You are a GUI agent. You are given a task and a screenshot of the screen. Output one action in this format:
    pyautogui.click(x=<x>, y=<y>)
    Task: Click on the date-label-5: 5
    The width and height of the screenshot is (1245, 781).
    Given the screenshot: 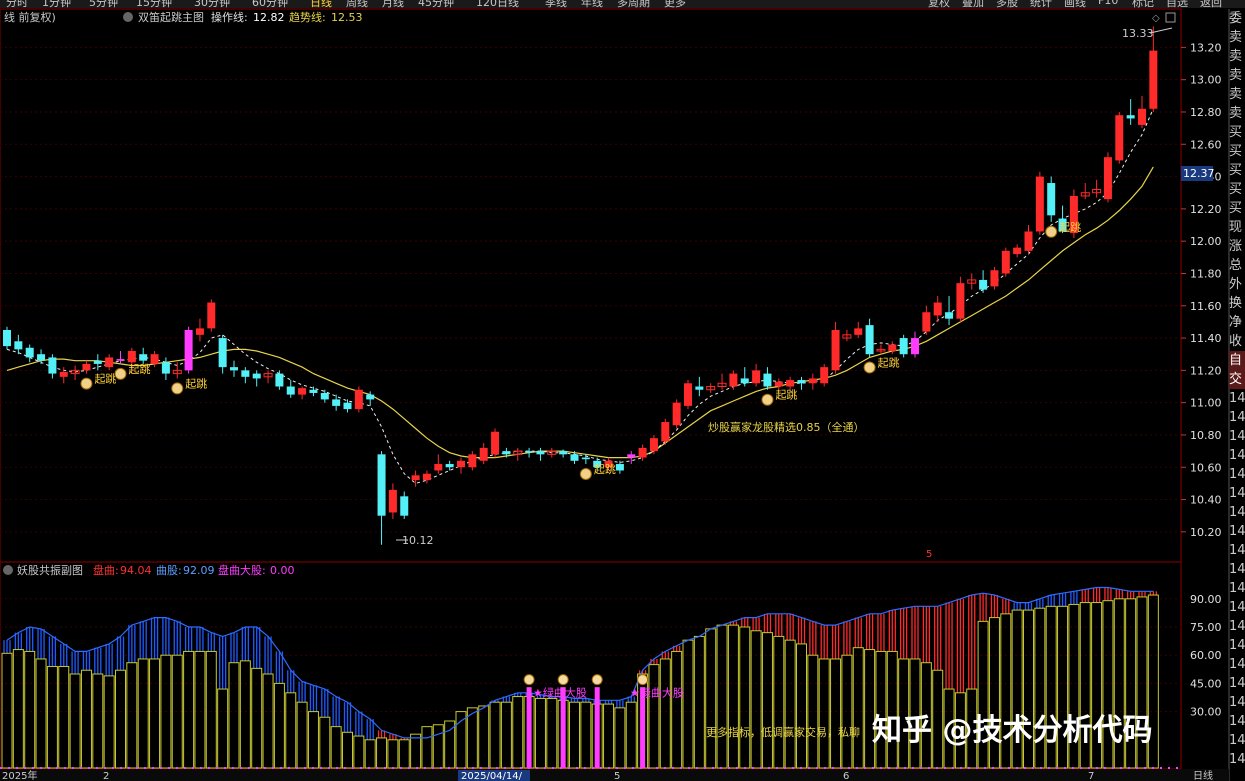 What is the action you would take?
    pyautogui.click(x=617, y=776)
    